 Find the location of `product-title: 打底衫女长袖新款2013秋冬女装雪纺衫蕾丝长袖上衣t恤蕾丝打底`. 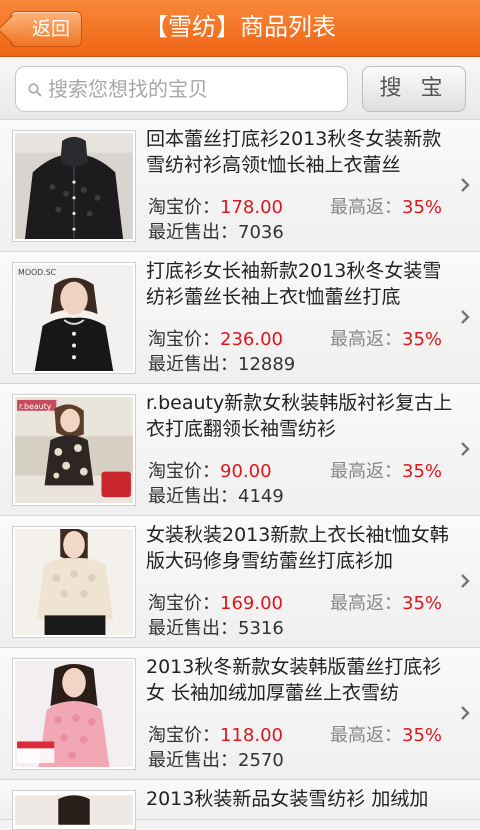

product-title: 打底衫女长袖新款2013秋冬女装雪纺衫蕾丝长袖上衣t恤蕾丝打底 is located at coordinates (294, 284).